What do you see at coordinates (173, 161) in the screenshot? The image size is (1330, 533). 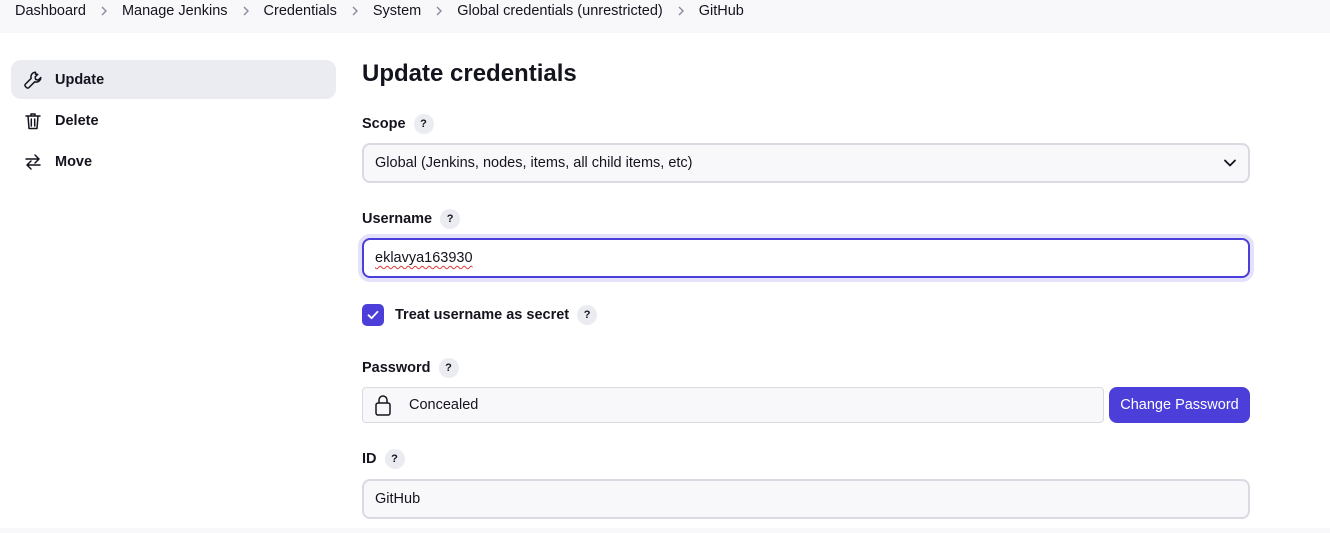 I see `sidebar-item-move: Move` at bounding box center [173, 161].